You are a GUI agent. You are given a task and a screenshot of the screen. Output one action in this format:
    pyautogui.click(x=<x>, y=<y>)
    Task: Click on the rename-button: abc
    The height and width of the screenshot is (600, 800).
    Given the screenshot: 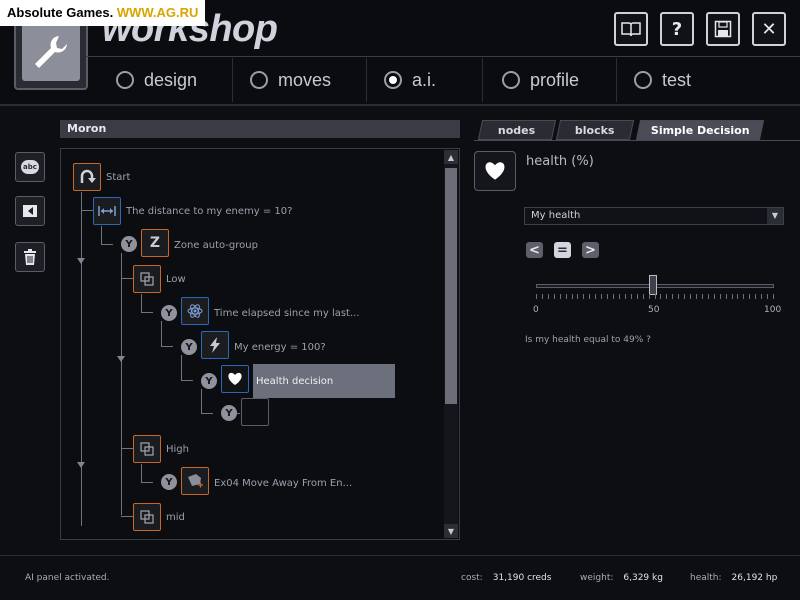 What is the action you would take?
    pyautogui.click(x=30, y=167)
    